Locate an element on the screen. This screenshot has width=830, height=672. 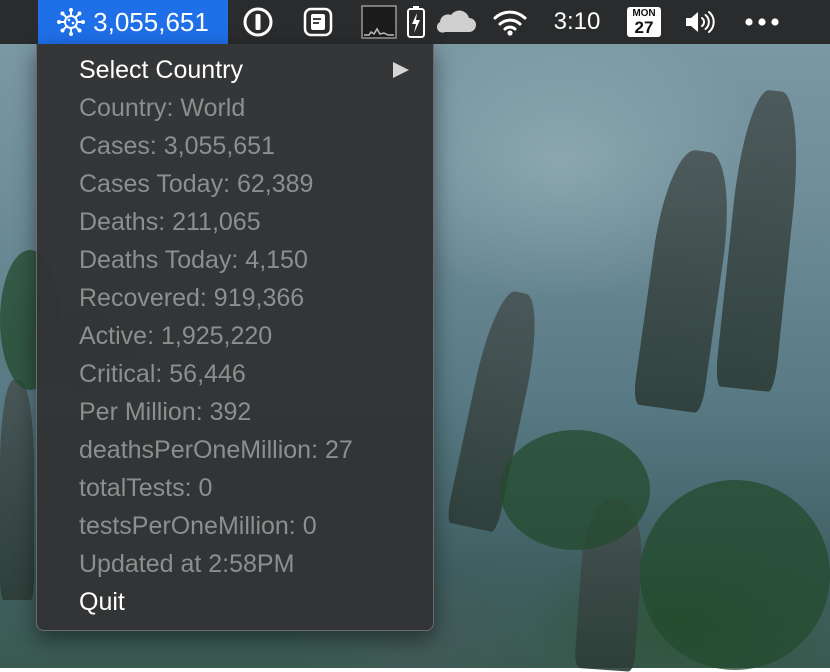
cloud-icon is located at coordinates (456, 21).